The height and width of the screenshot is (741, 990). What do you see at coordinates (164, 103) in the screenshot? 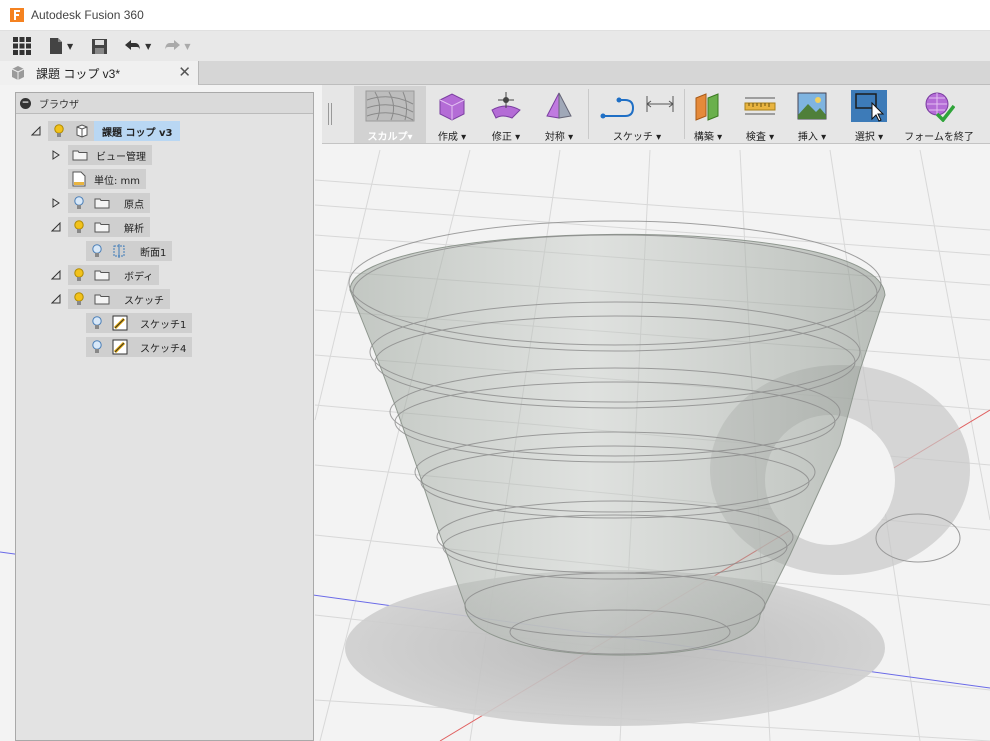
I see `browser-header: − ブラウザ` at bounding box center [164, 103].